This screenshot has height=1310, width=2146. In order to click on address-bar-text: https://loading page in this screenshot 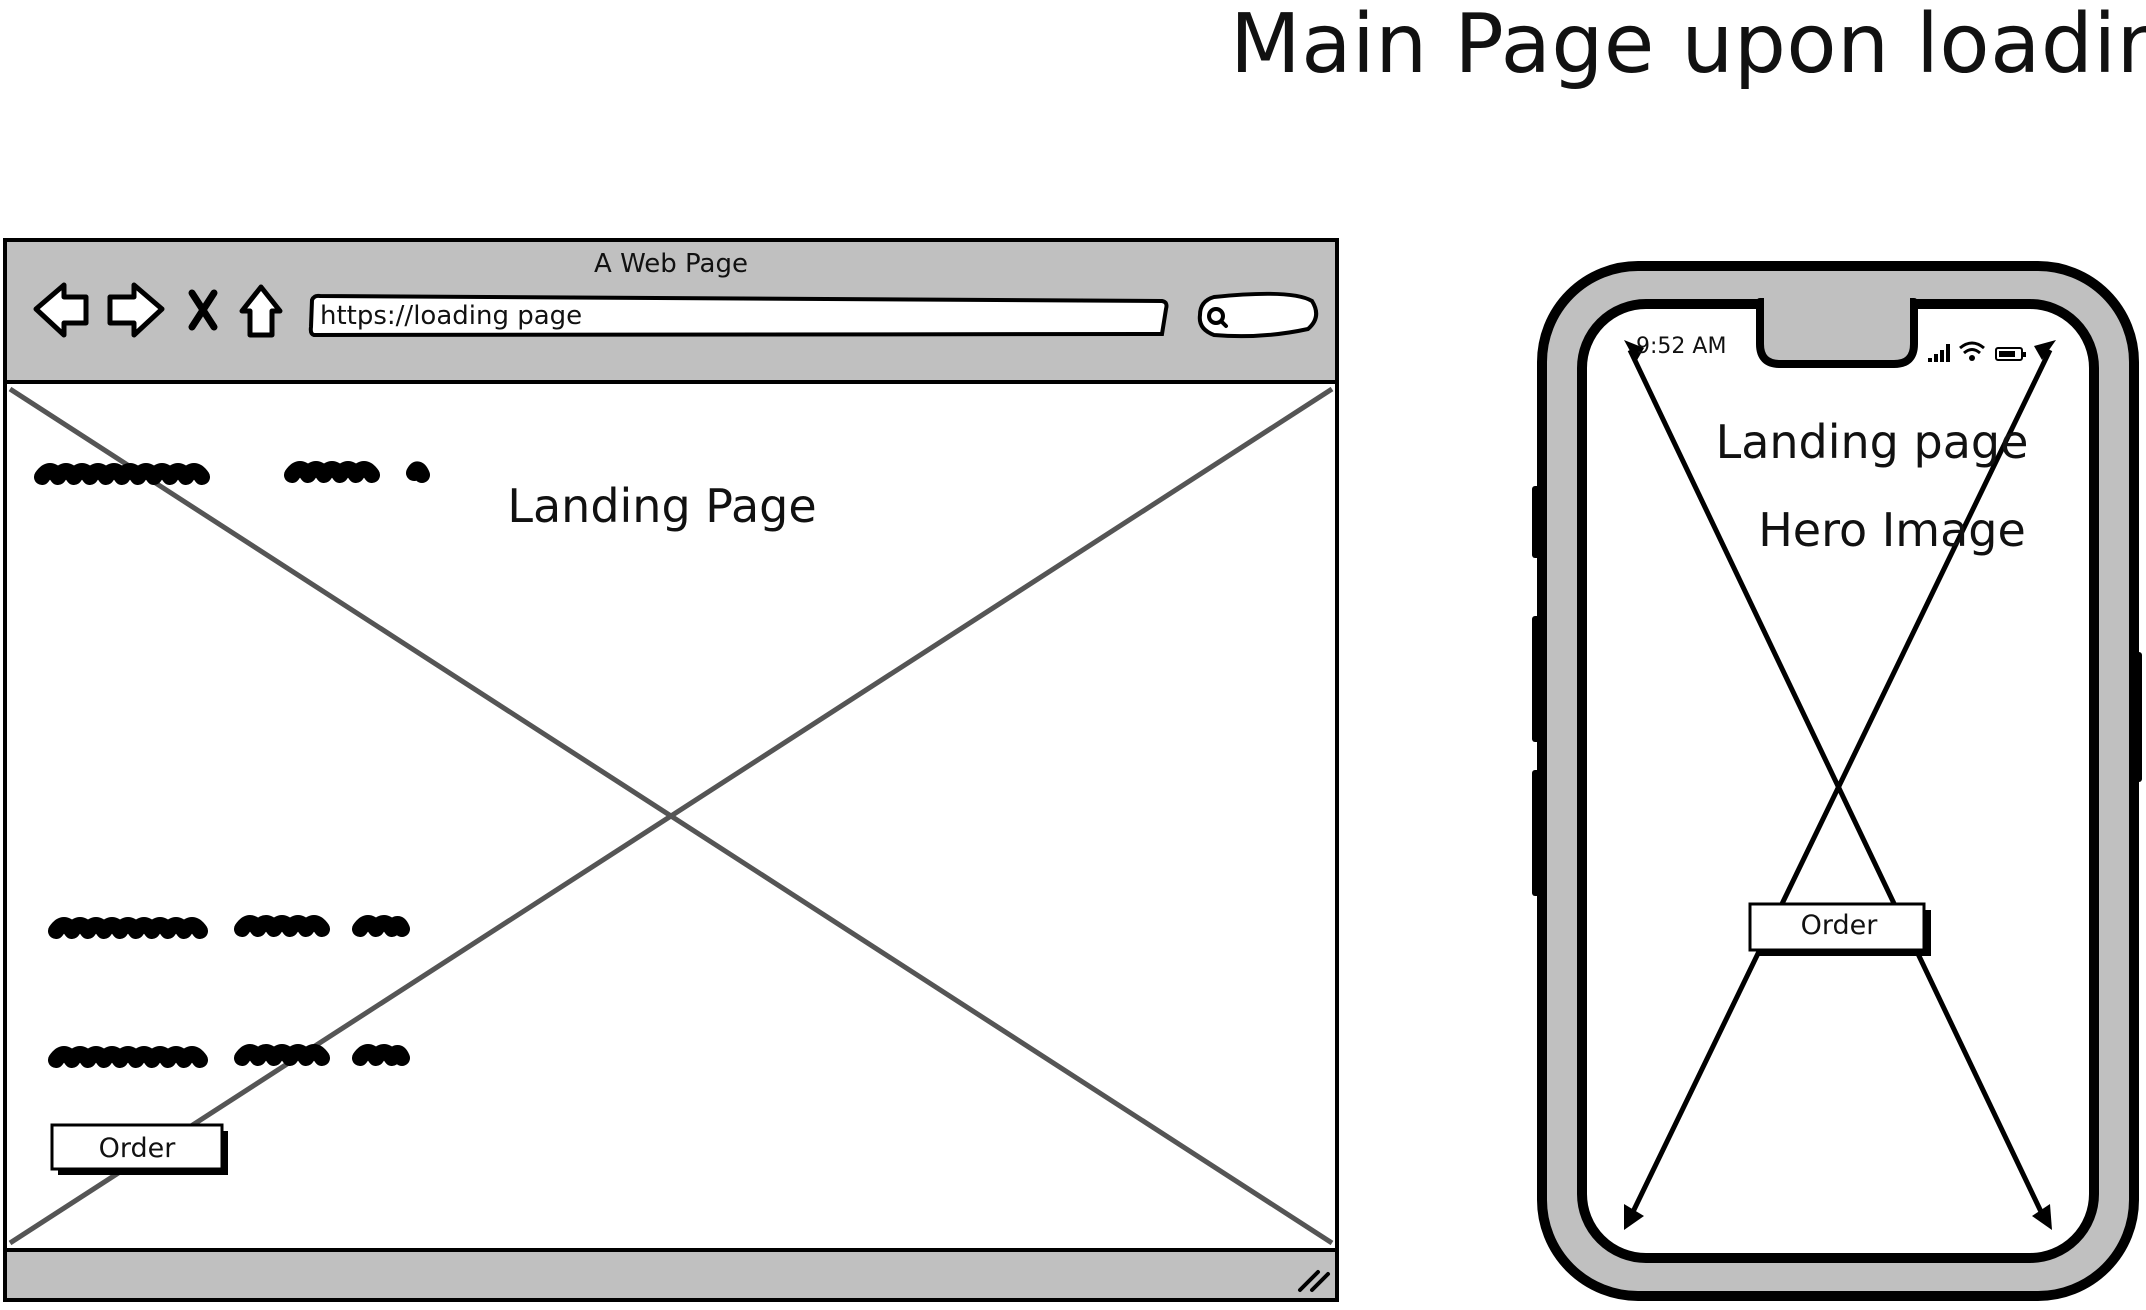, I will do `click(451, 316)`.